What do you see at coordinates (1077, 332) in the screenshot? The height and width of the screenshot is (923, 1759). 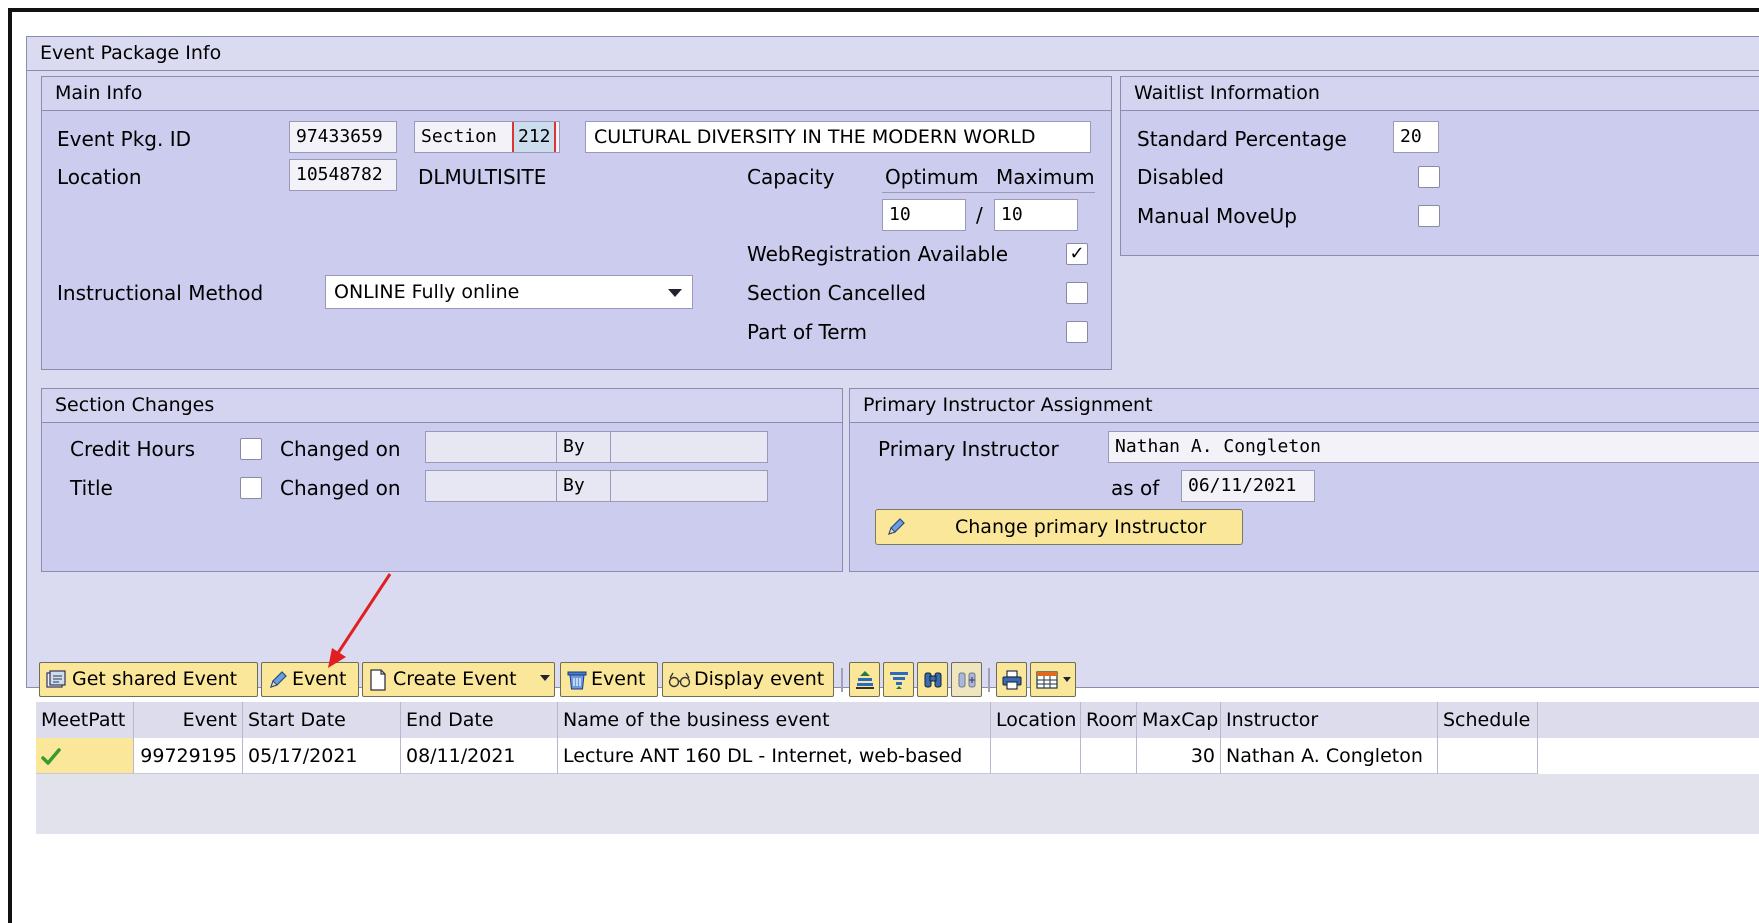 I see `part-of-term-checkbox` at bounding box center [1077, 332].